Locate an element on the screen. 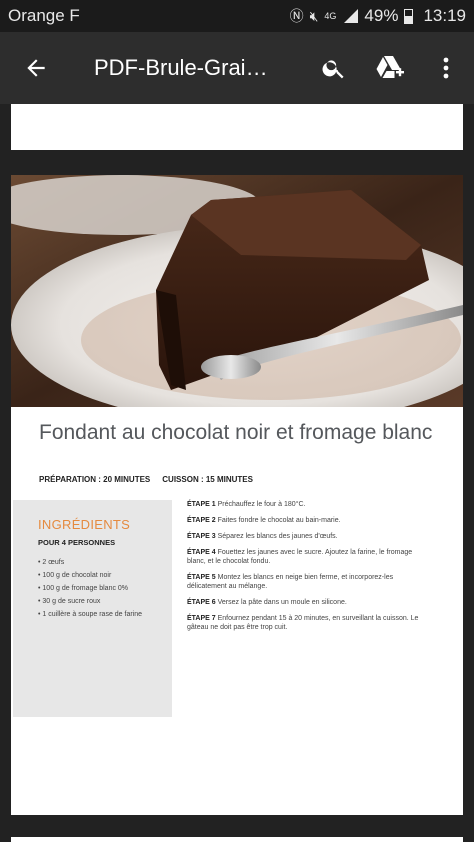  more-options-button is located at coordinates (446, 68).